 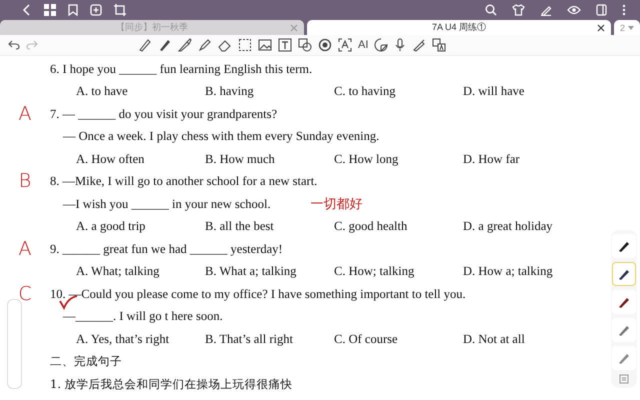 What do you see at coordinates (624, 10) in the screenshot?
I see `more-icon` at bounding box center [624, 10].